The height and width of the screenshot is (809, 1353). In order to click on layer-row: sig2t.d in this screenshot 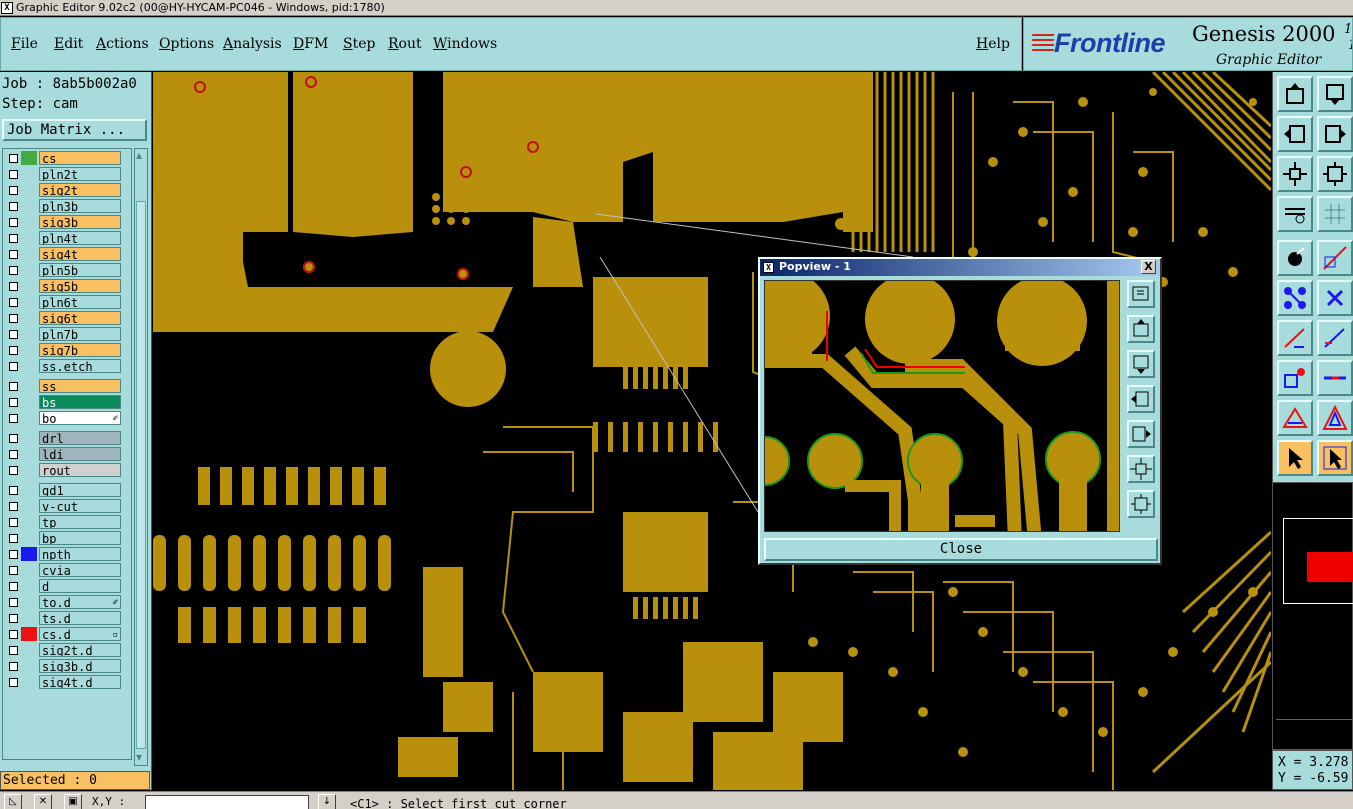, I will do `click(68, 650)`.